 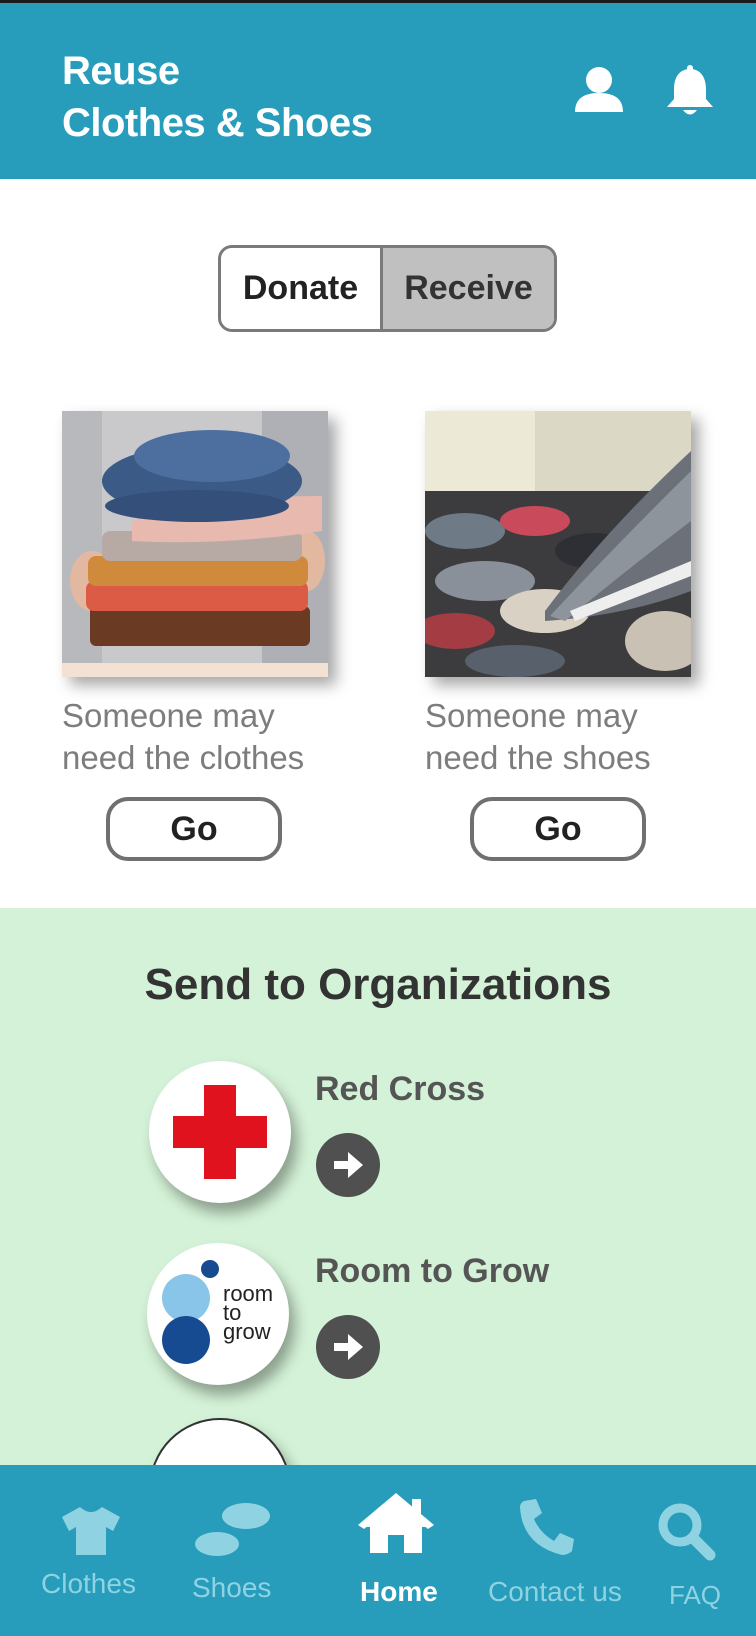 What do you see at coordinates (232, 1529) in the screenshot?
I see `footprints-icon` at bounding box center [232, 1529].